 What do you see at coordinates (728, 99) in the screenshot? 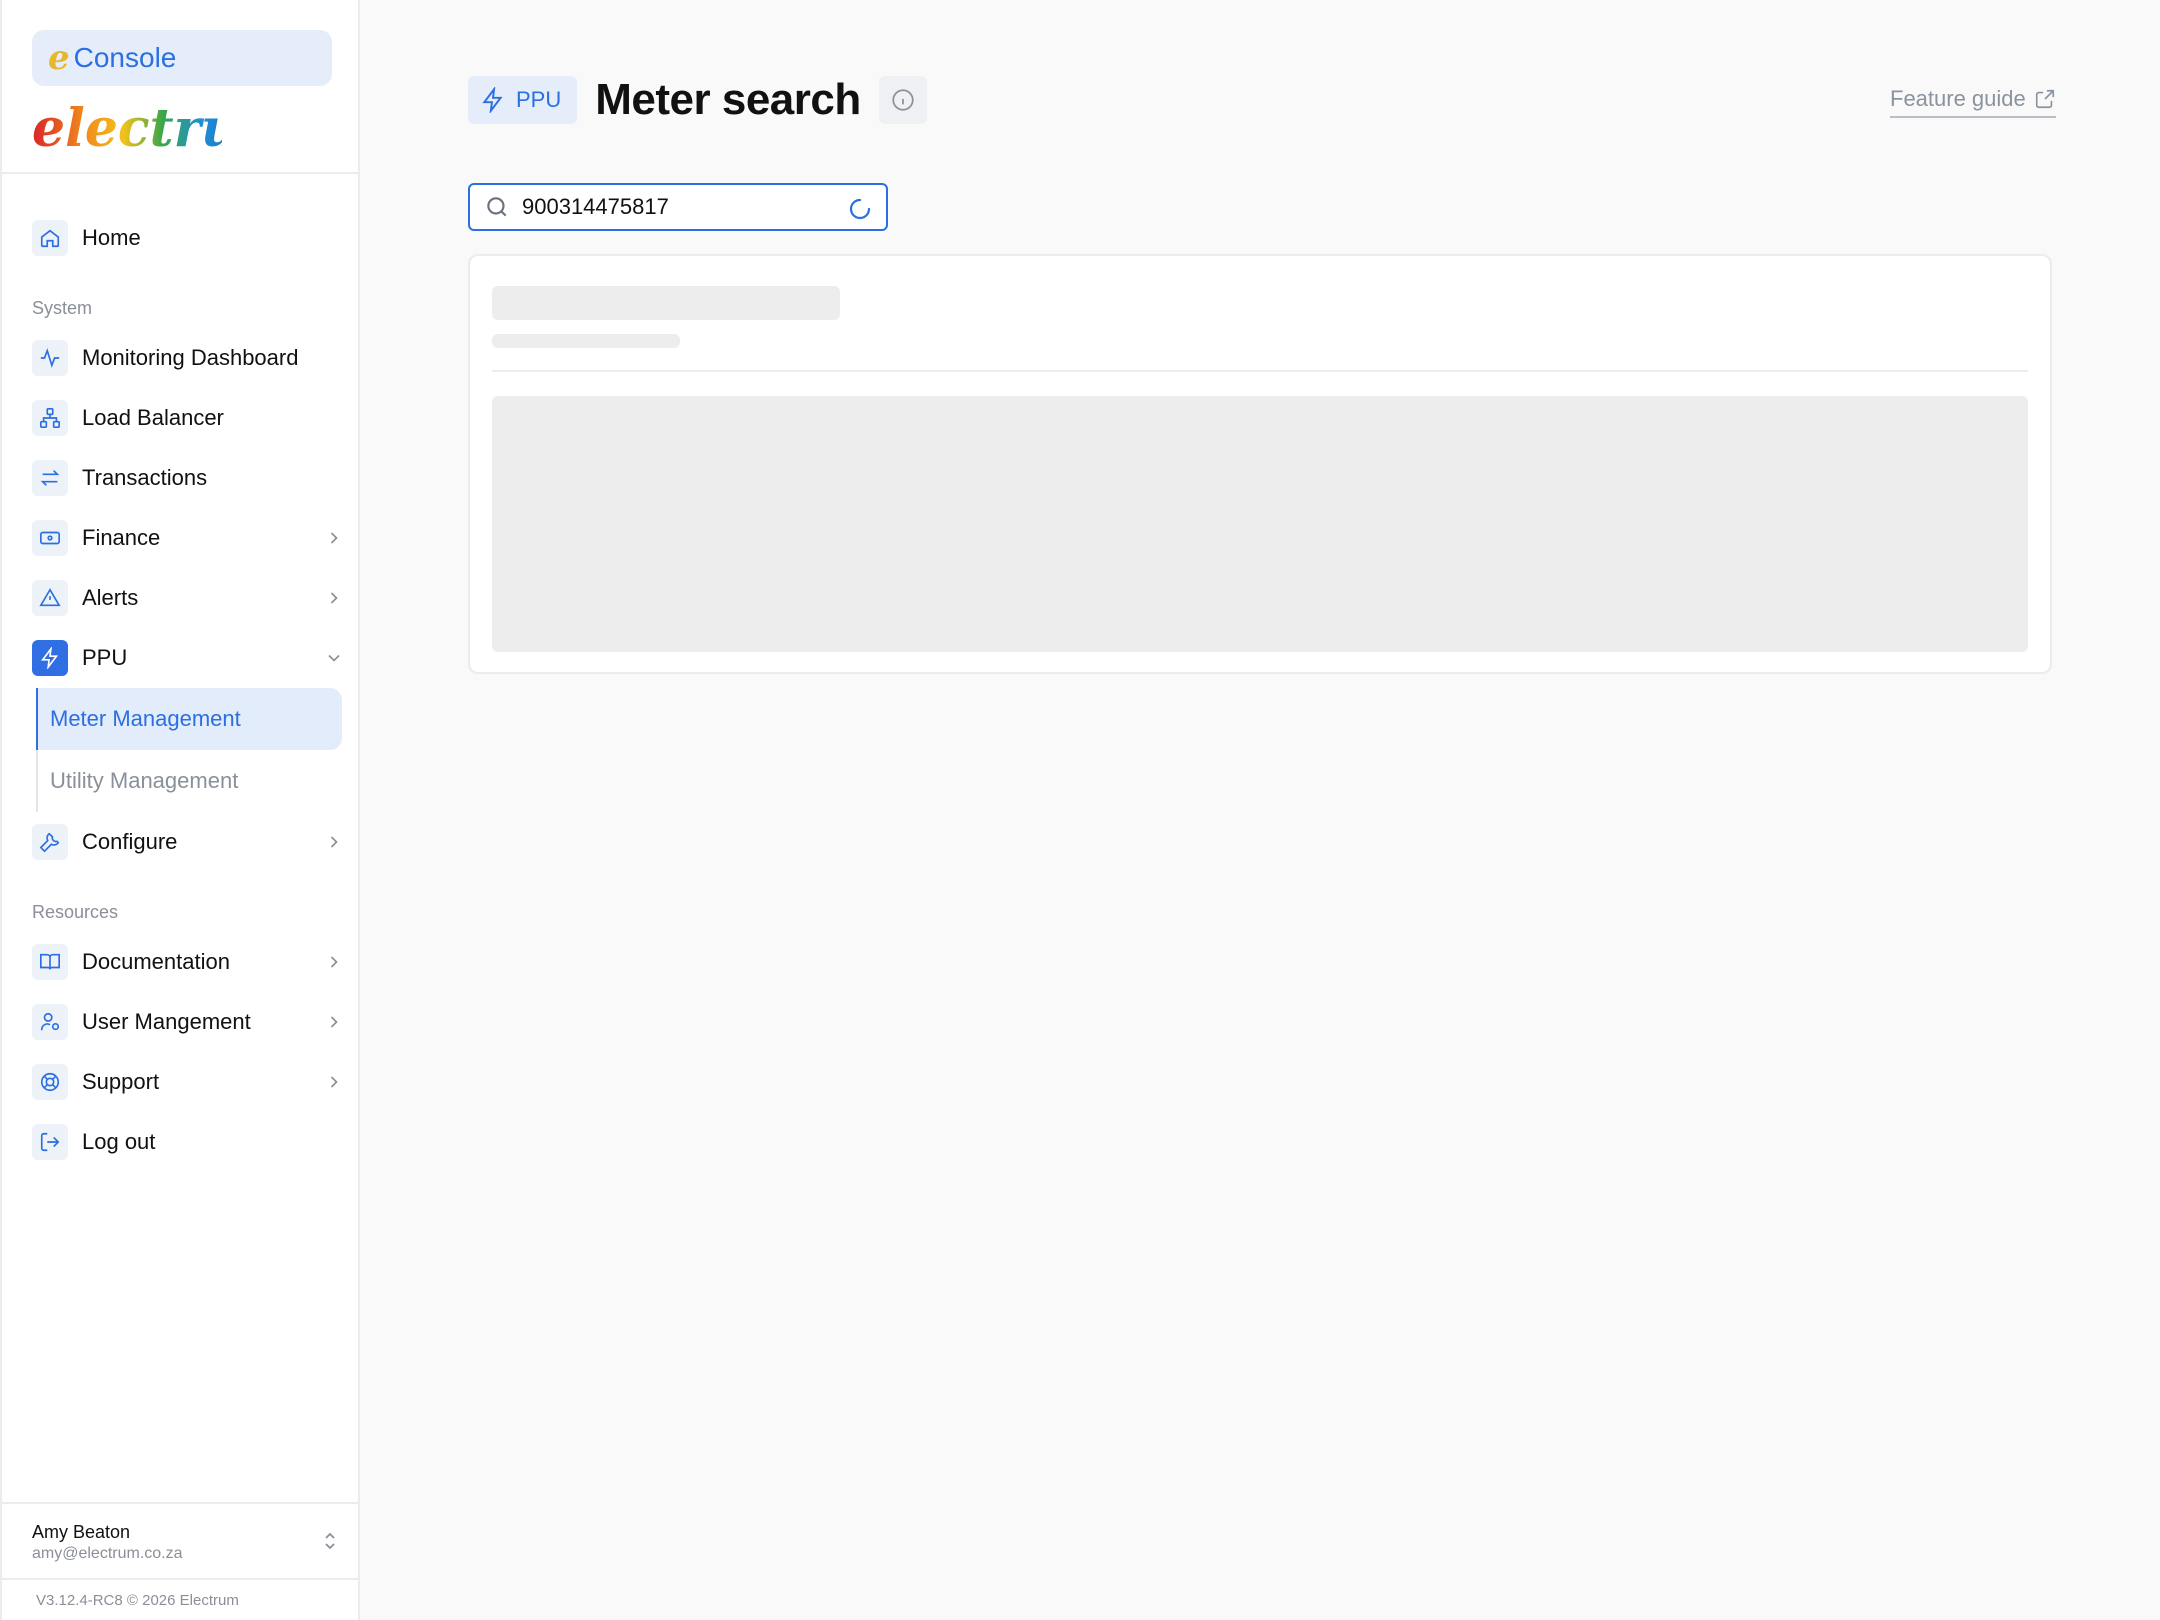
I see `page-title: Meter search` at bounding box center [728, 99].